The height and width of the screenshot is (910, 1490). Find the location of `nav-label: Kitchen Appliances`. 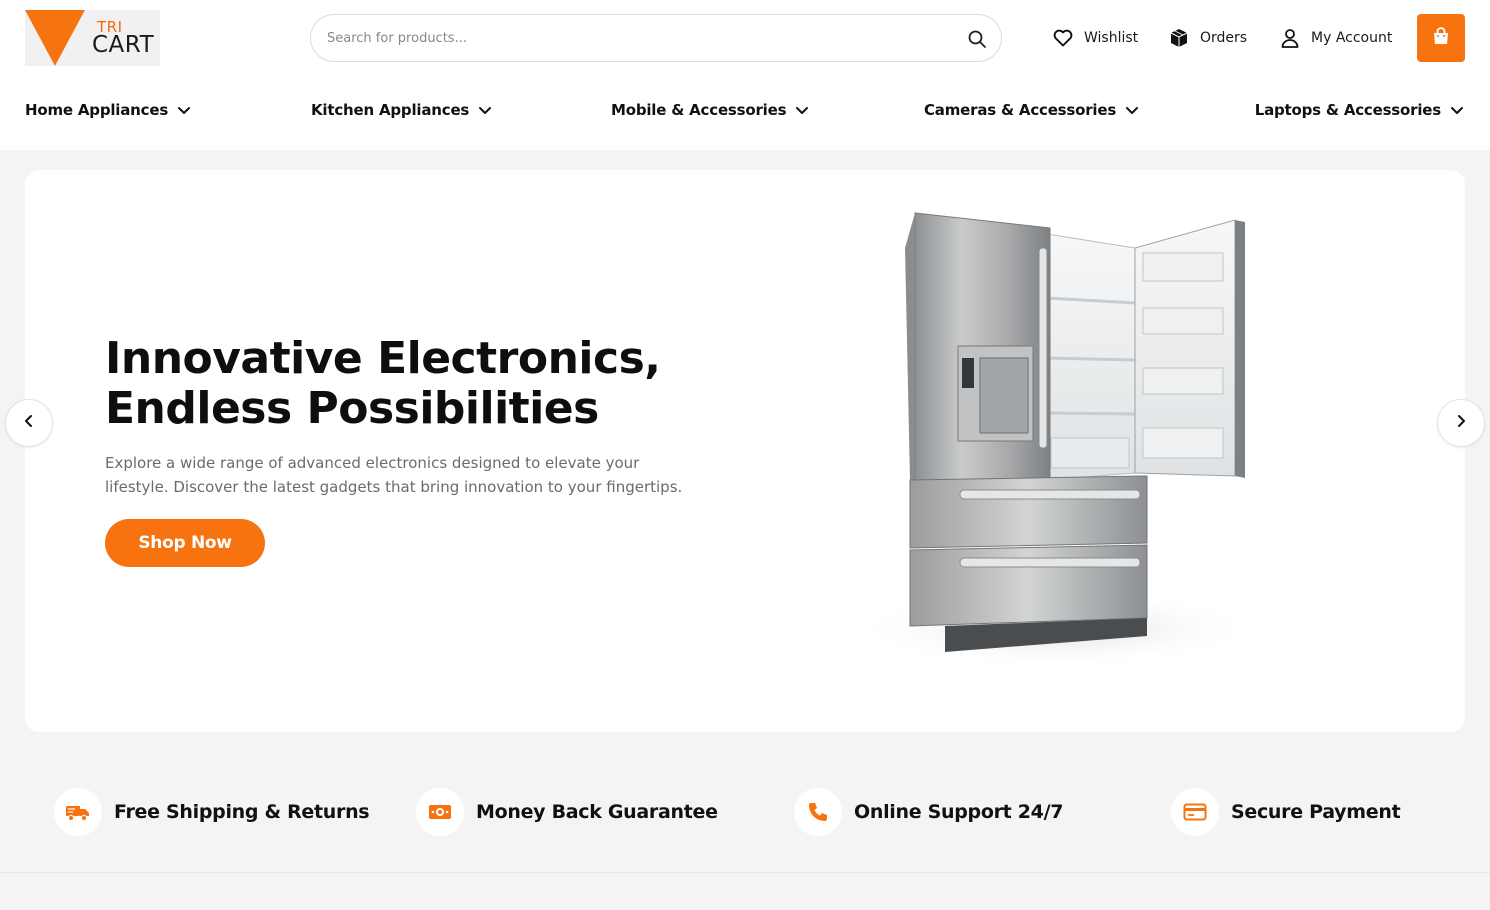

nav-label: Kitchen Appliances is located at coordinates (390, 110).